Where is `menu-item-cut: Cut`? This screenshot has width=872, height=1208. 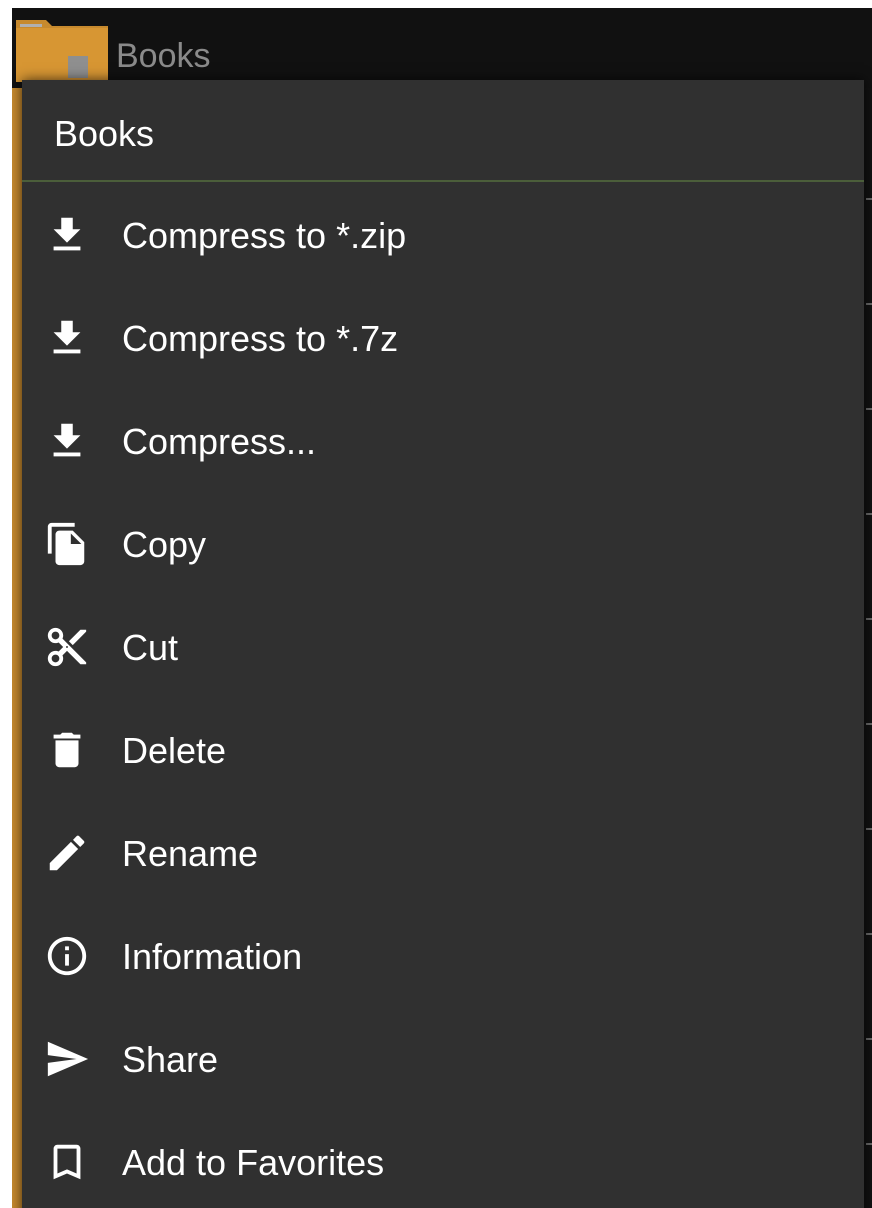 menu-item-cut: Cut is located at coordinates (443, 645).